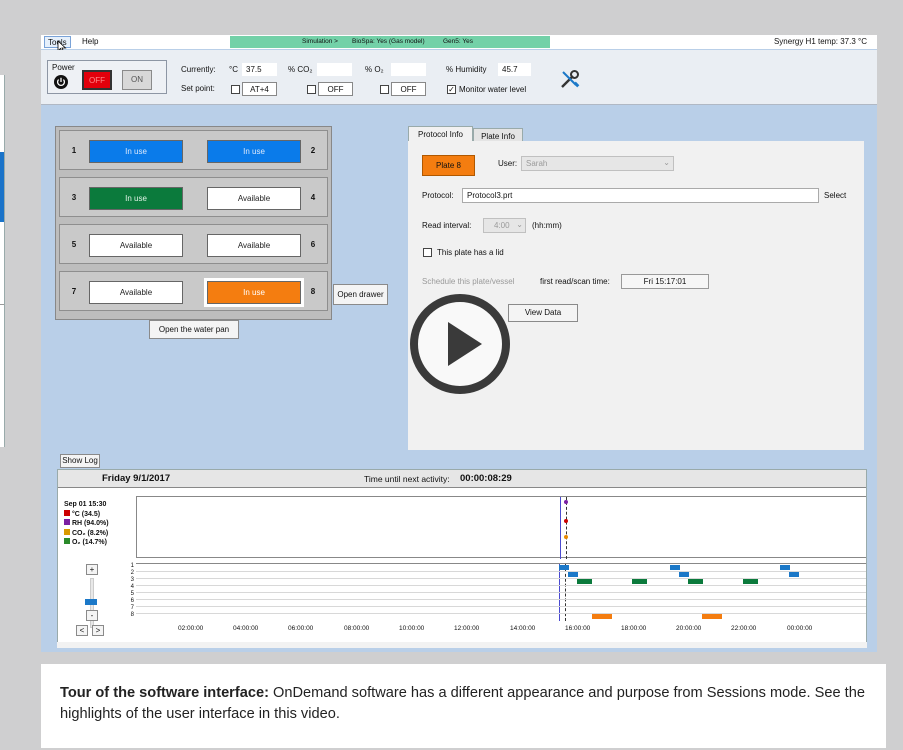  What do you see at coordinates (320, 42) in the screenshot?
I see `simulation-label: Simulation >` at bounding box center [320, 42].